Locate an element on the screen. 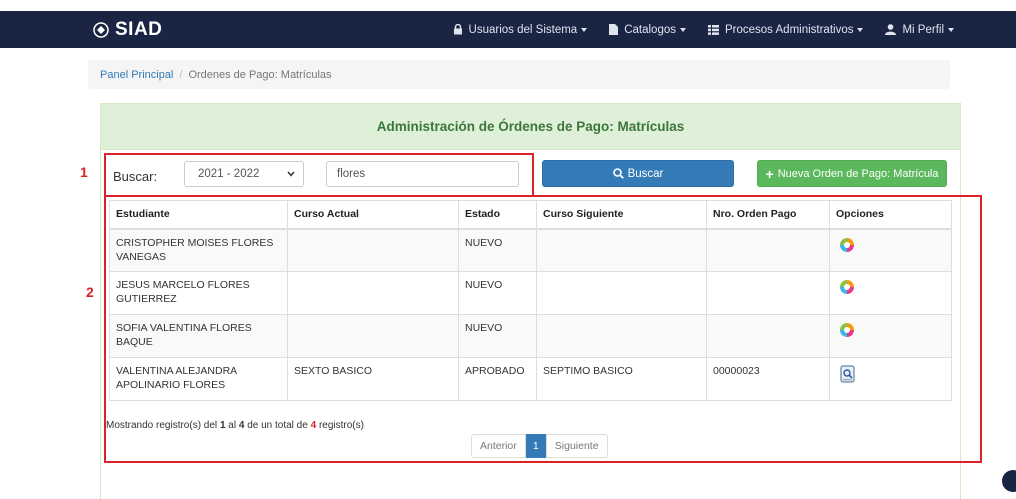 This screenshot has width=1016, height=499. chevron-down-icon is located at coordinates (291, 174).